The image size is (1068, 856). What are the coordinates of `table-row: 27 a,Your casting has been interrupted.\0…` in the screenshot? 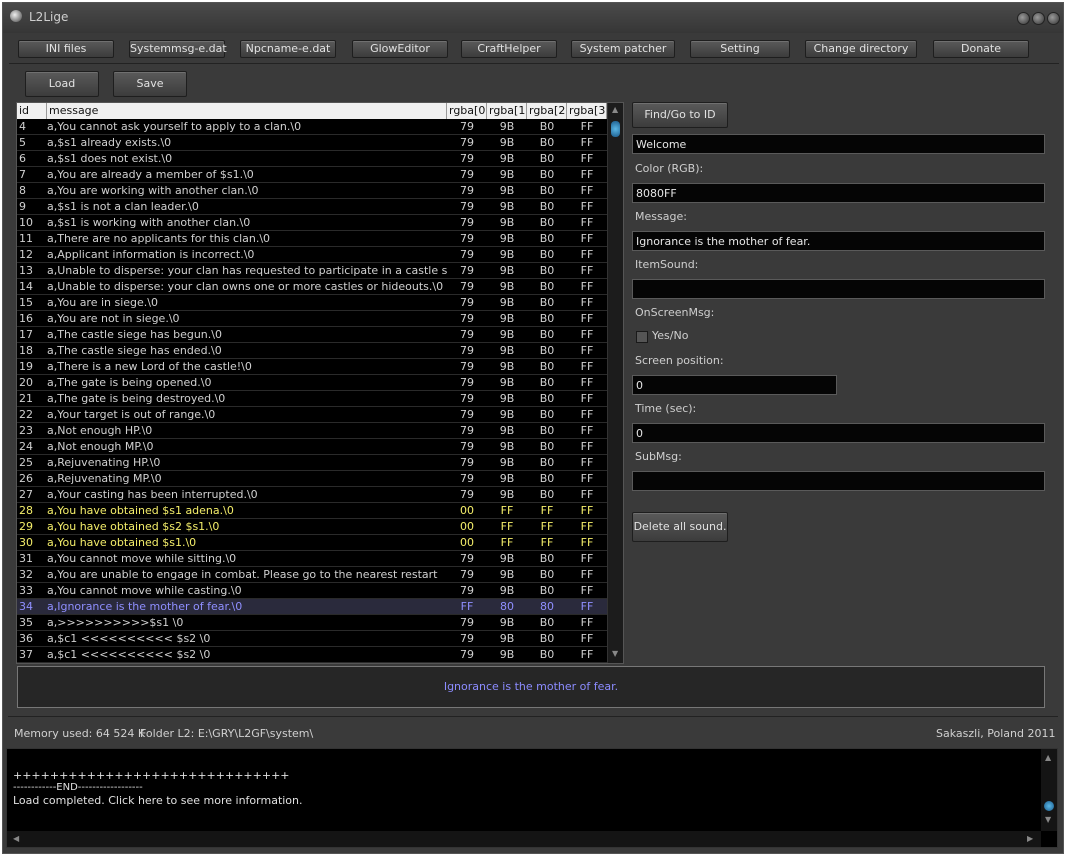 It's located at (312, 495).